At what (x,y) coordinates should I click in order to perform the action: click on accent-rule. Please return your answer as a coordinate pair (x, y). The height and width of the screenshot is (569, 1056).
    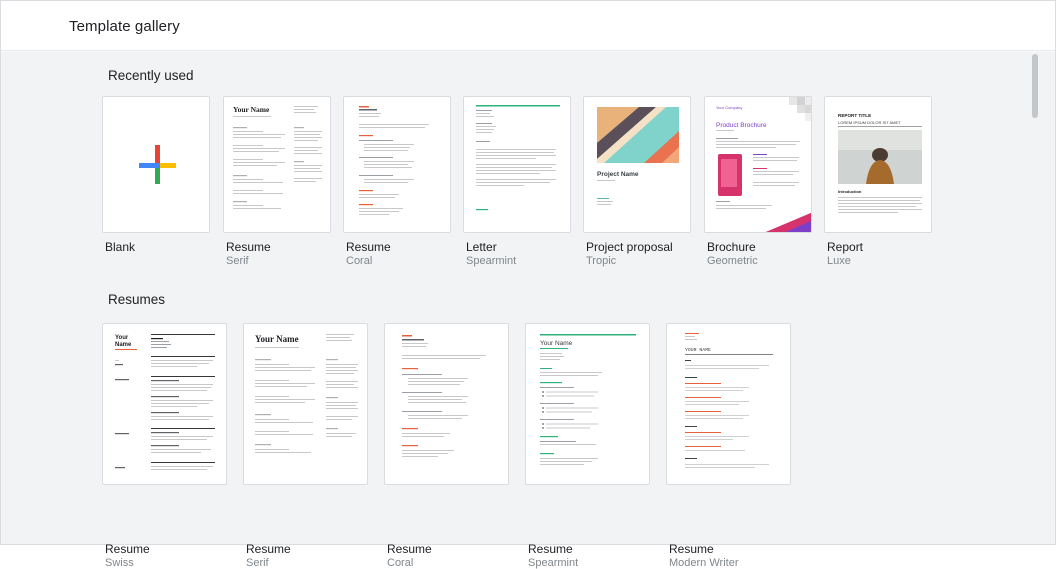
    Looking at the image, I should click on (588, 335).